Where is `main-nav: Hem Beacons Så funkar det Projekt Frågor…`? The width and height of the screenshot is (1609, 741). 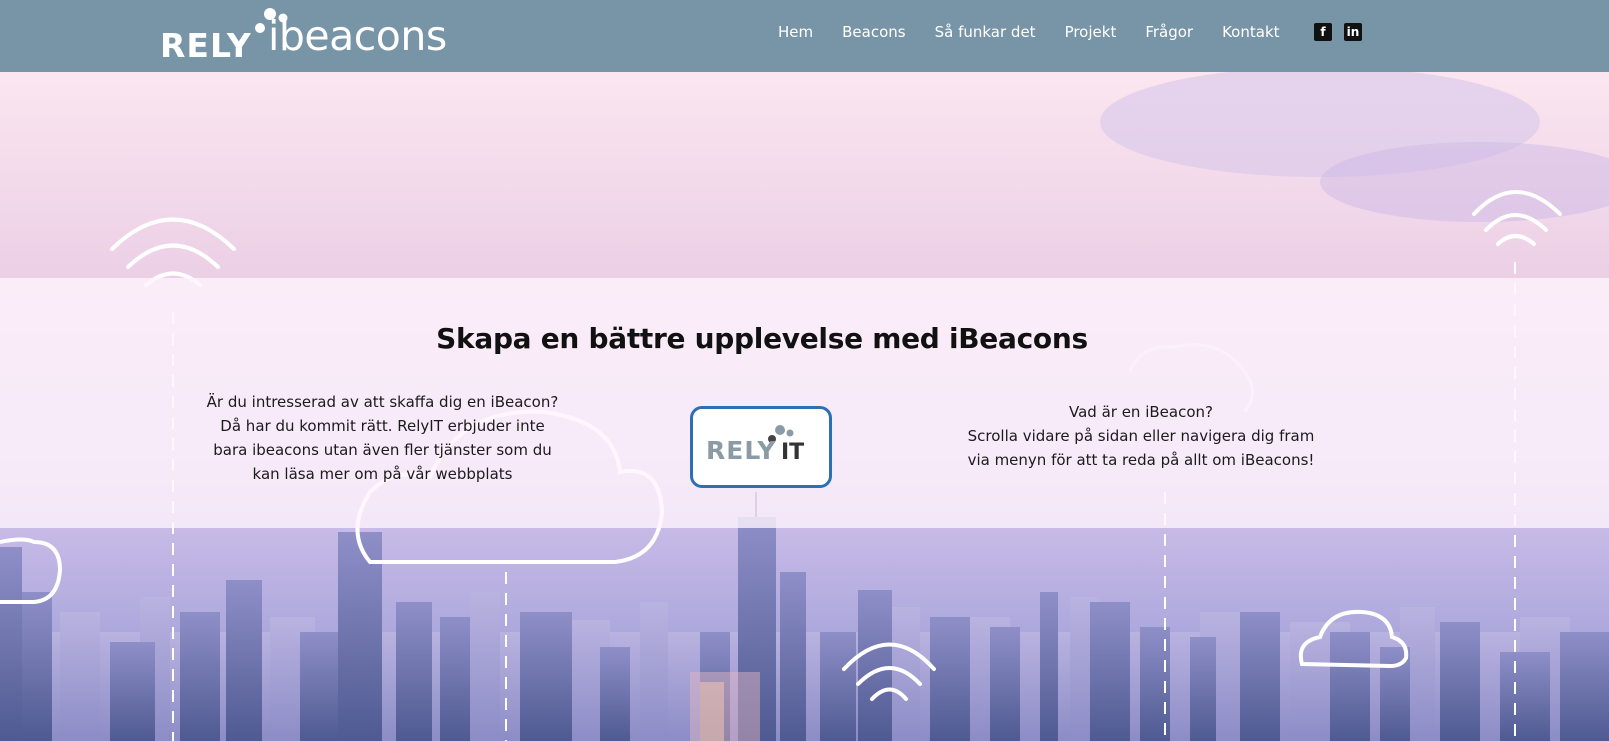
main-nav: Hem Beacons Så funkar det Projekt Frågor… is located at coordinates (1043, 32).